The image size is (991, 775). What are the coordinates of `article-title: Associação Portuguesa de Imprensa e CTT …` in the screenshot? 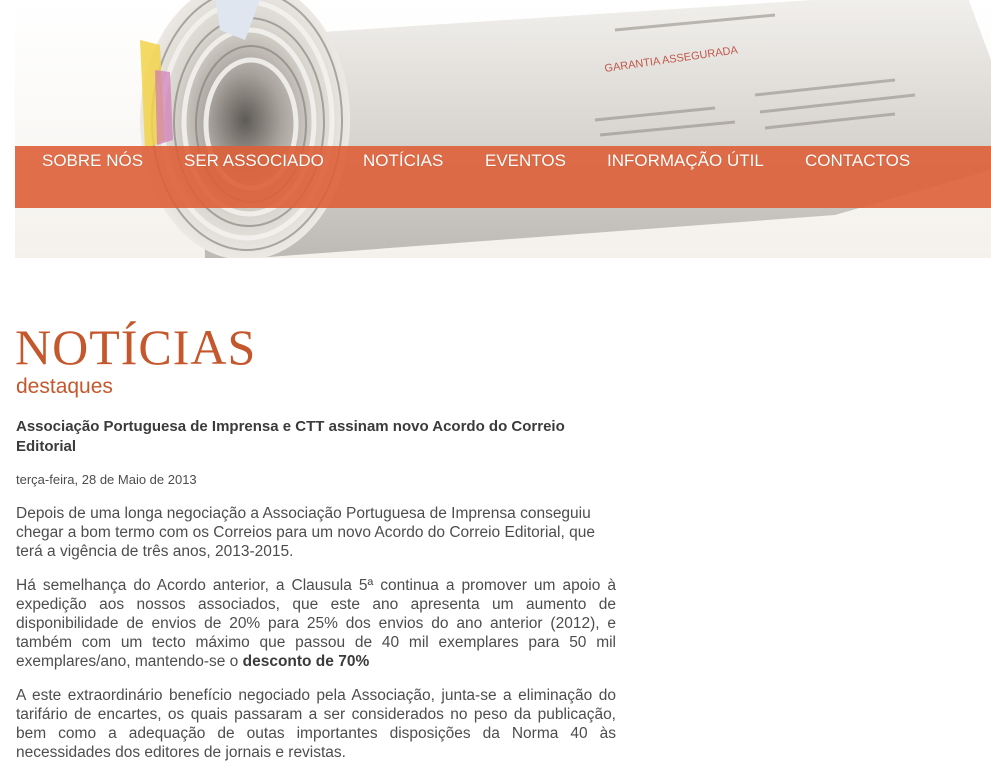 It's located at (316, 437).